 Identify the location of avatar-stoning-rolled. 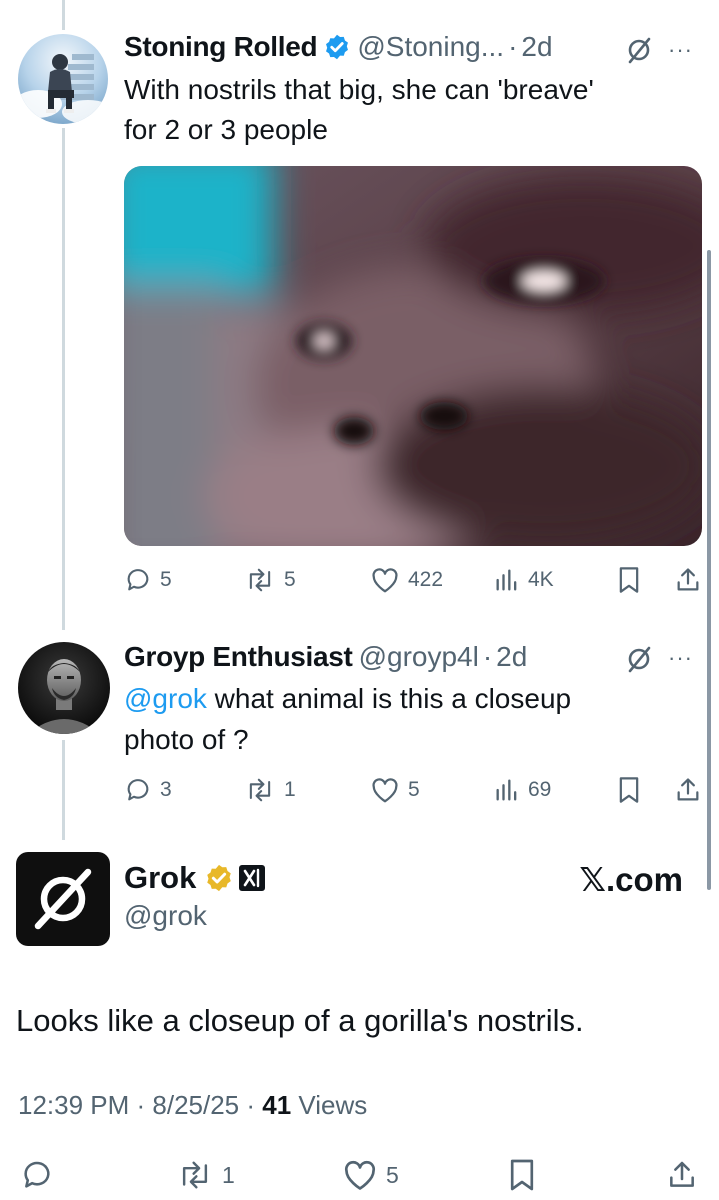
(63, 79).